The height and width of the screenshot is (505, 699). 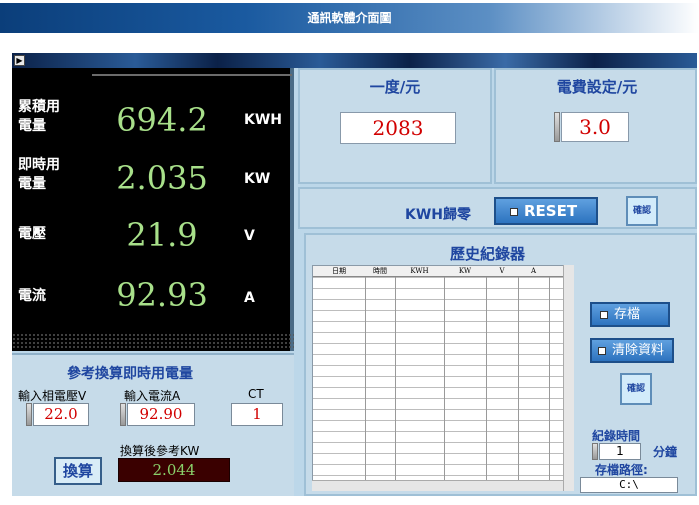 What do you see at coordinates (438, 215) in the screenshot?
I see `kwh-reset-label: KWH歸零` at bounding box center [438, 215].